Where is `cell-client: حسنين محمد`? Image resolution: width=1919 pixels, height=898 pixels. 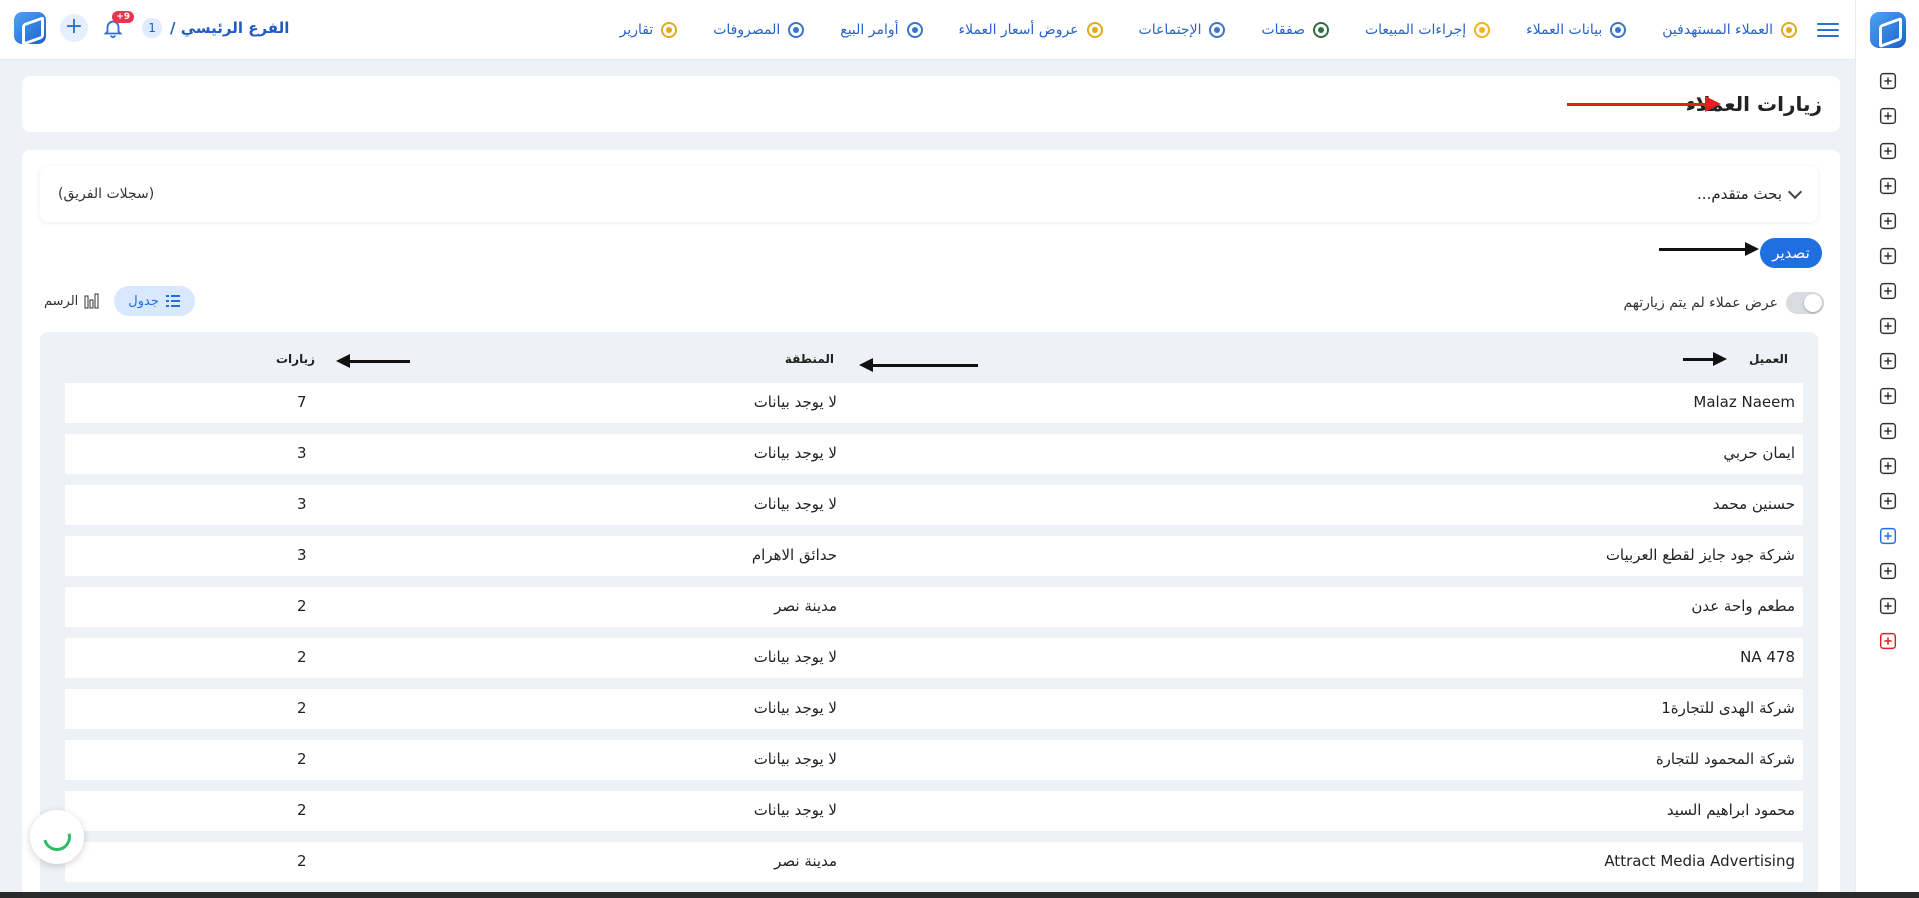
cell-client: حسنين محمد is located at coordinates (1753, 504).